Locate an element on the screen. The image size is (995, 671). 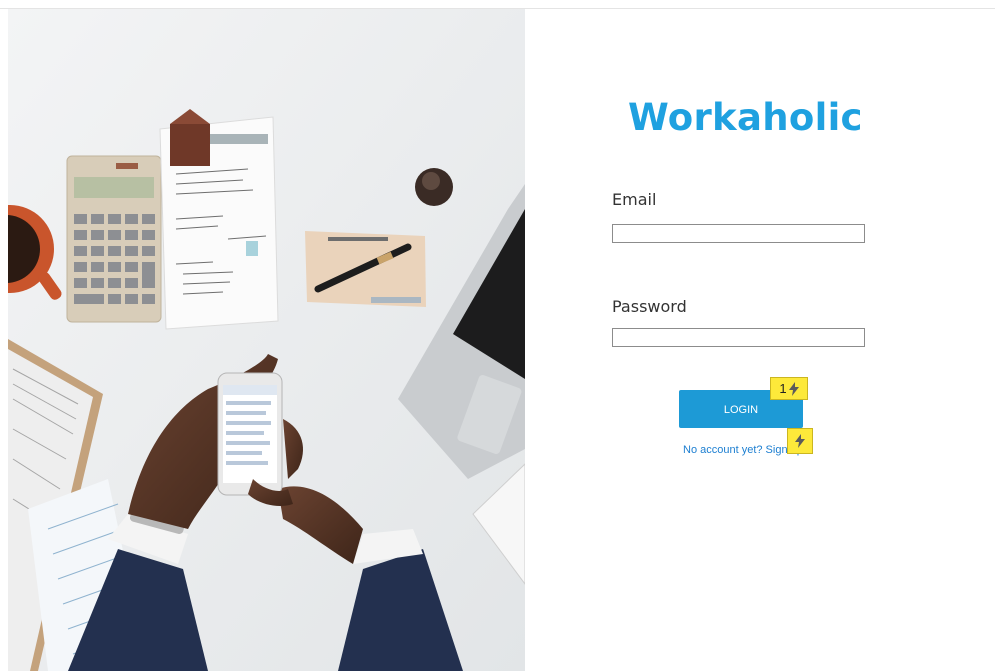
overlay-marker-1: 1 is located at coordinates (789, 388).